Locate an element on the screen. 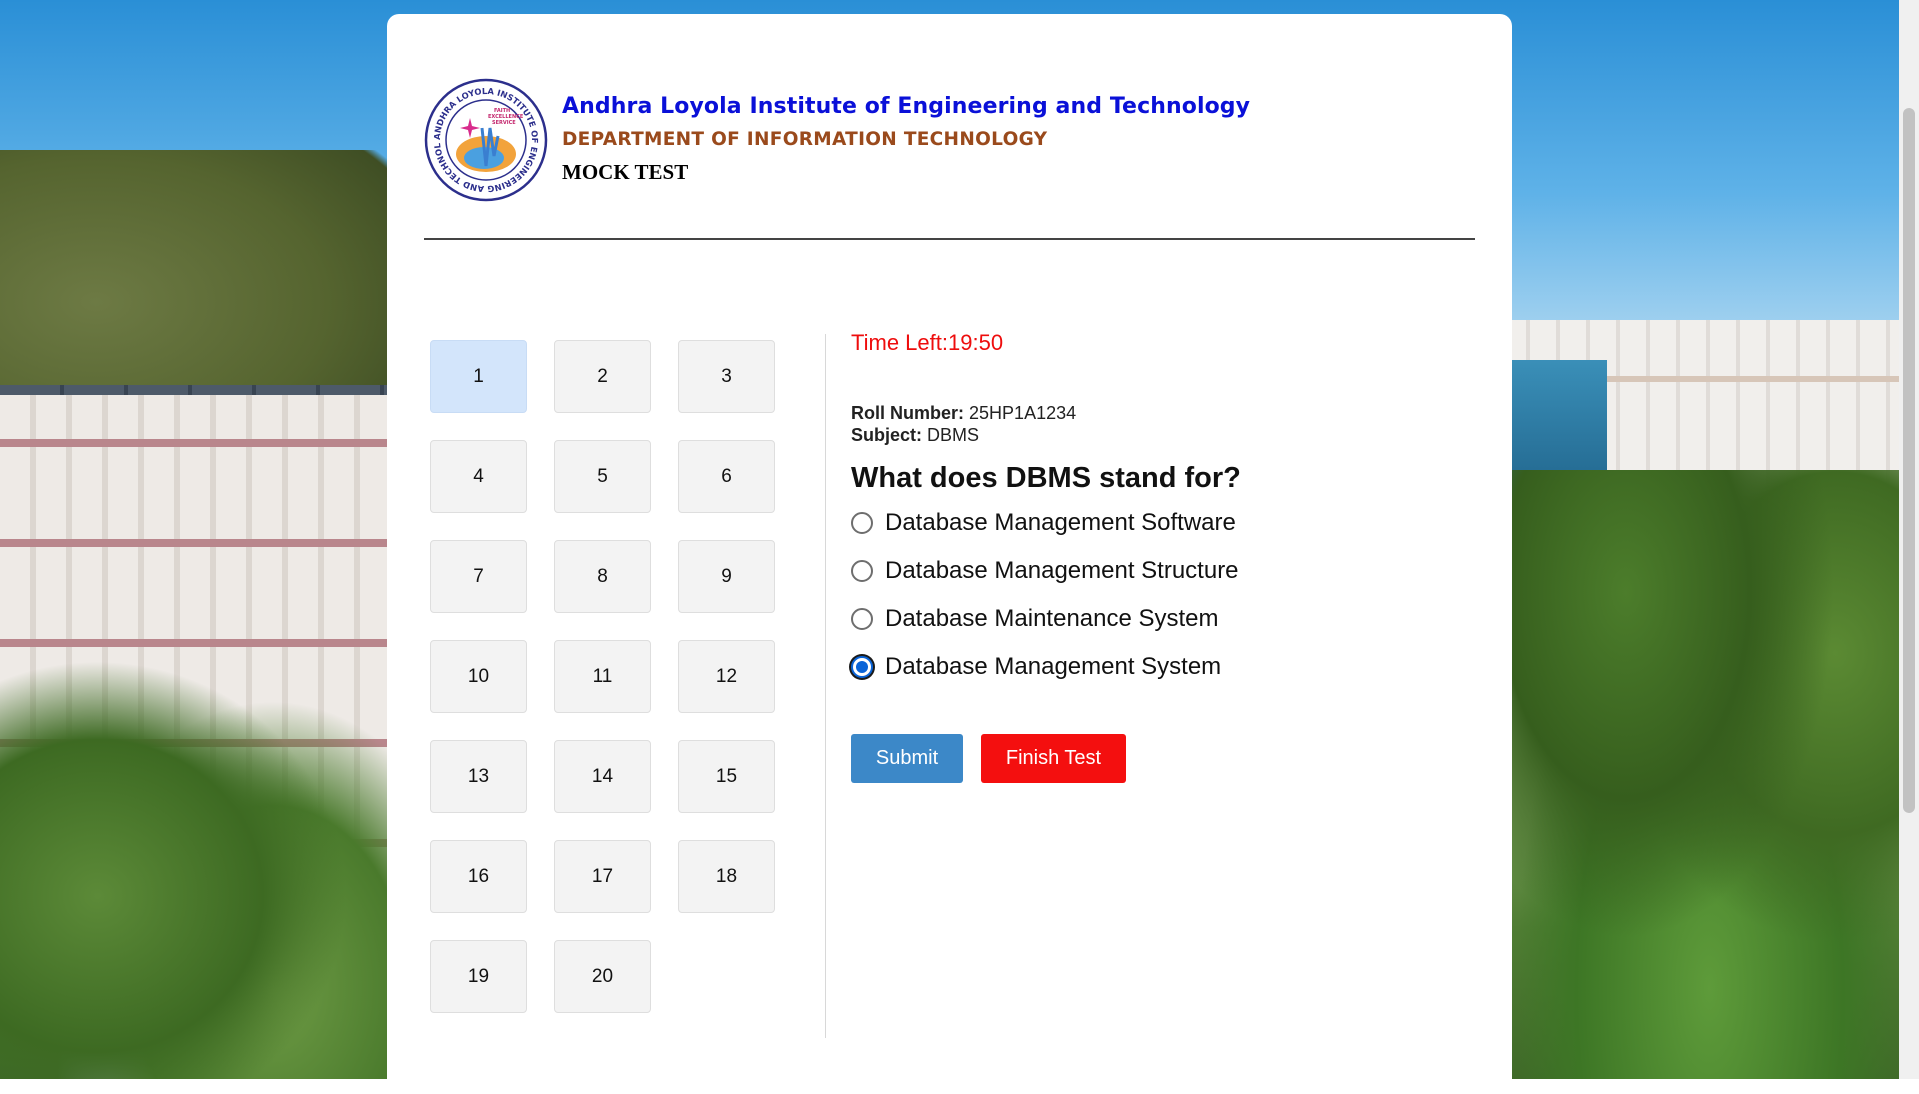 This screenshot has height=1094, width=1919. logo-motto-3: SERVICE is located at coordinates (504, 123).